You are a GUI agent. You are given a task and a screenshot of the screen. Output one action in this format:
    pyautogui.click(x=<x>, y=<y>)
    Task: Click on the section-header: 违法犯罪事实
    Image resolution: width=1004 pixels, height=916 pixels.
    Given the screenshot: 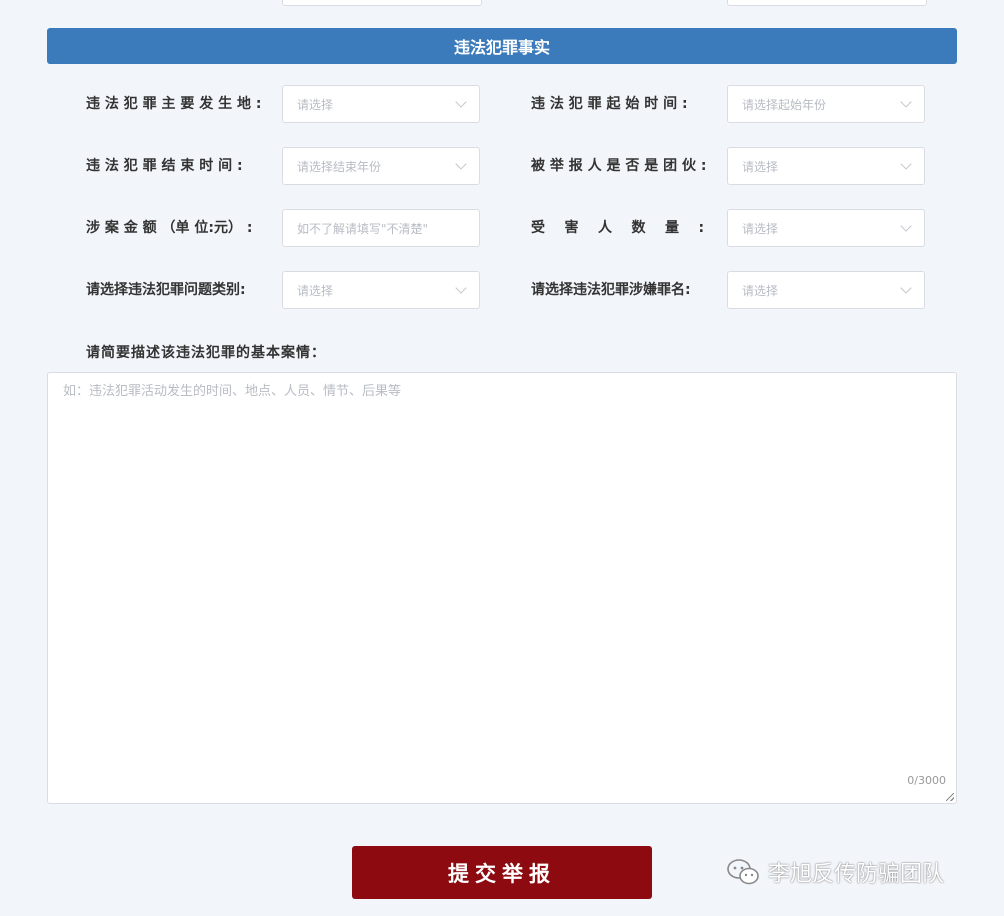 What is the action you would take?
    pyautogui.click(x=502, y=46)
    